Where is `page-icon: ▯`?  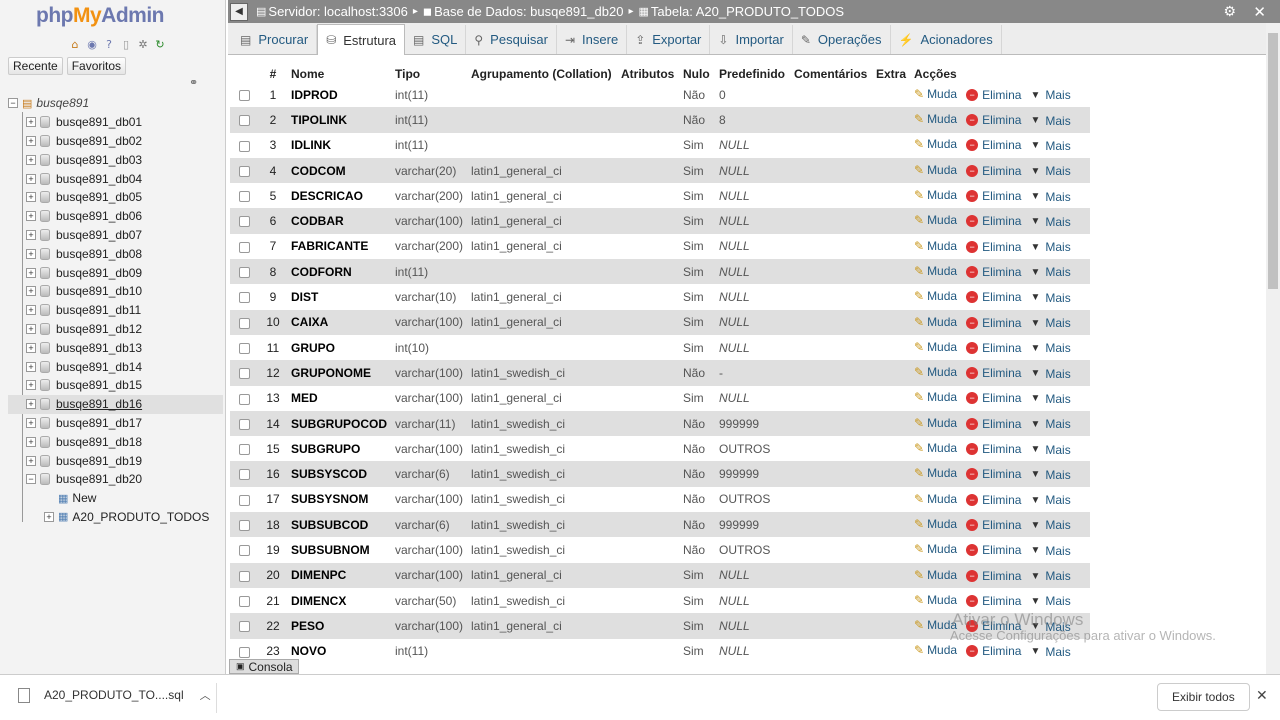
page-icon: ▯ is located at coordinates (126, 44).